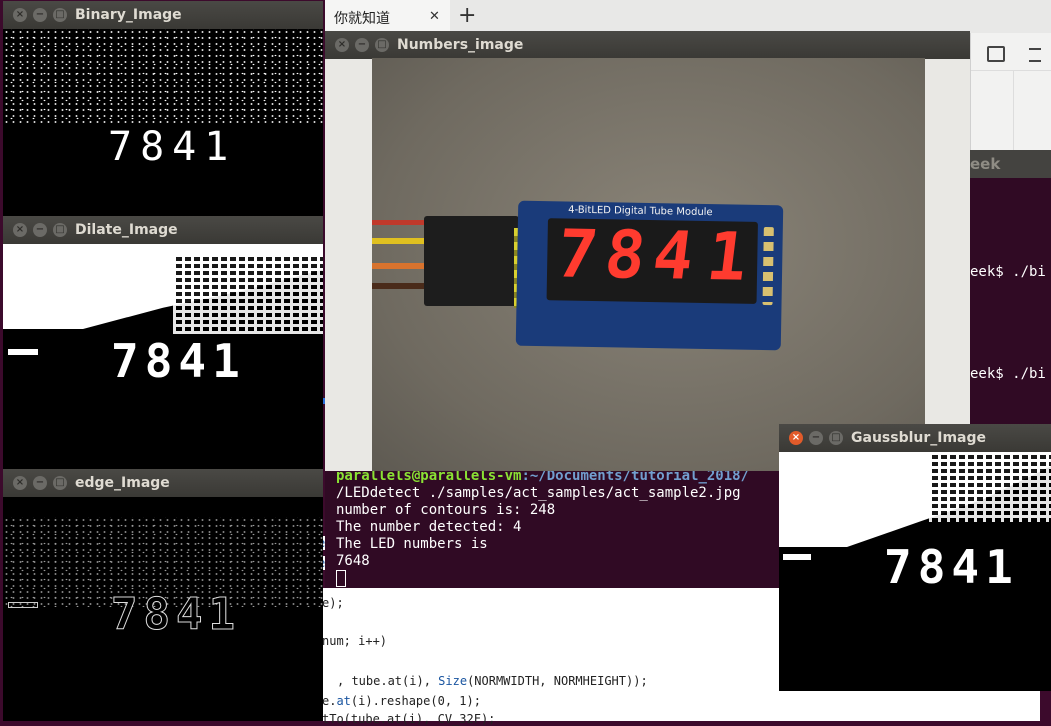 The height and width of the screenshot is (726, 1051). Describe the element at coordinates (647, 45) in the screenshot. I see `window-titlebar: × − □ Numbers_image` at that location.